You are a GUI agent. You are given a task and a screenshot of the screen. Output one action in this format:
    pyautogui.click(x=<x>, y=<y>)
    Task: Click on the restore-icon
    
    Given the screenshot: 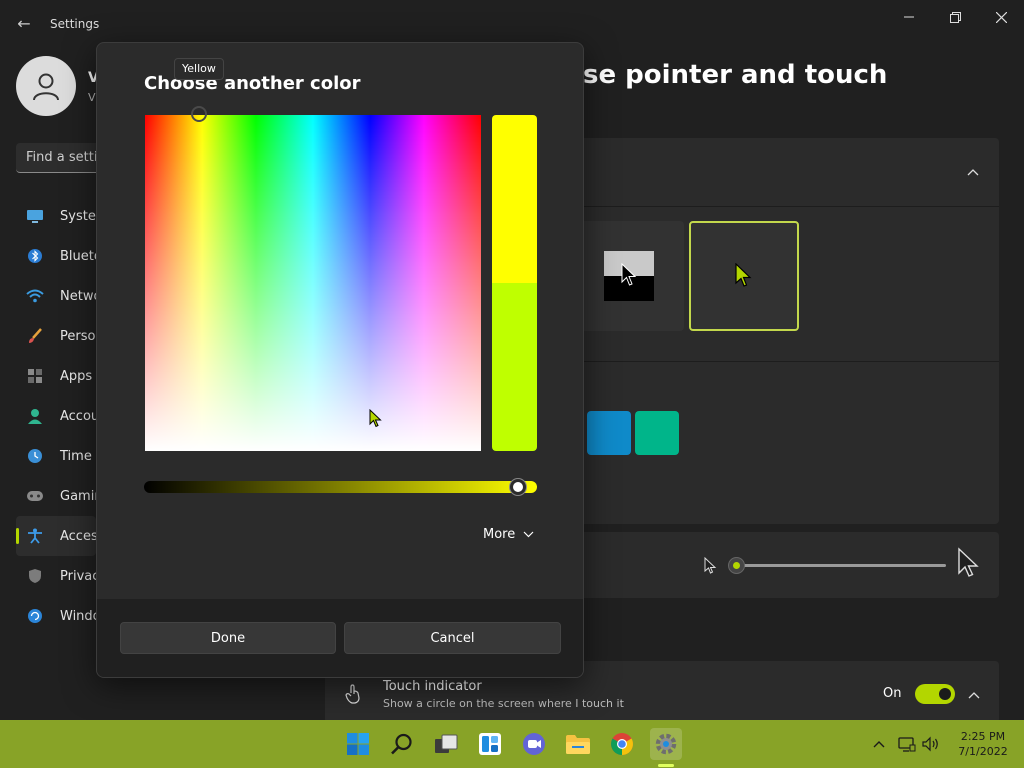 What is the action you would take?
    pyautogui.click(x=955, y=17)
    